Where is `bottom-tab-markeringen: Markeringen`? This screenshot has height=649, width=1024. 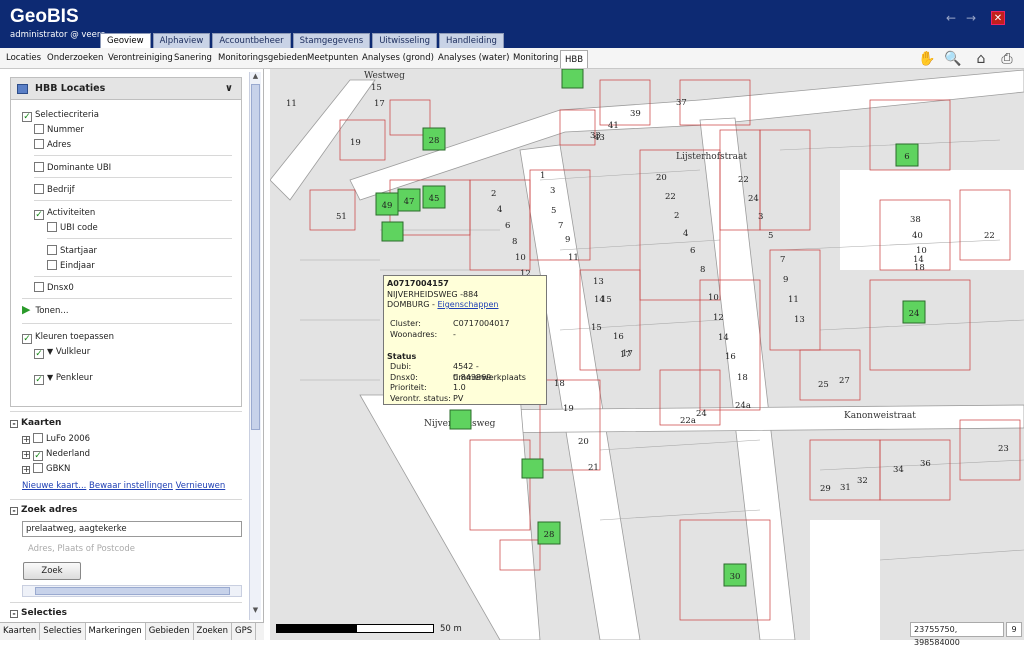 bottom-tab-markeringen: Markeringen is located at coordinates (115, 631).